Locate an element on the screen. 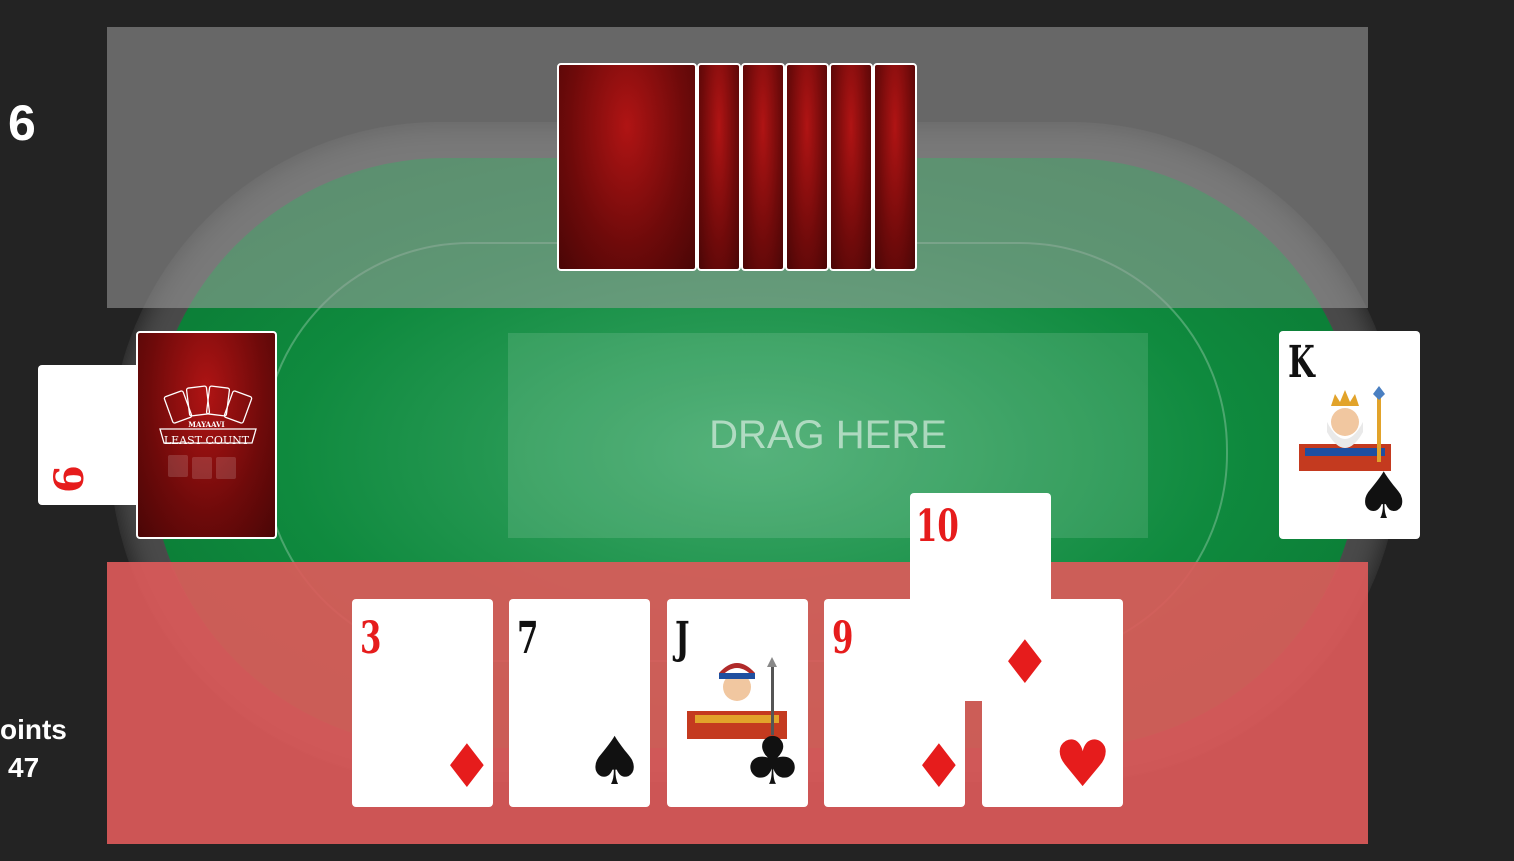 This screenshot has width=1514, height=861. discard-rank: 6 is located at coordinates (69, 479).